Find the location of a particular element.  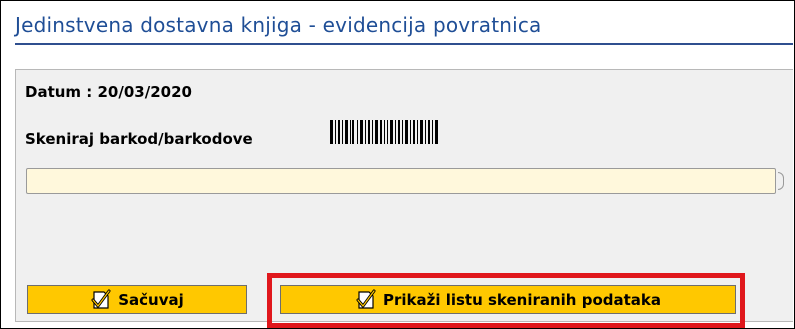

barcode-icon is located at coordinates (384, 132).